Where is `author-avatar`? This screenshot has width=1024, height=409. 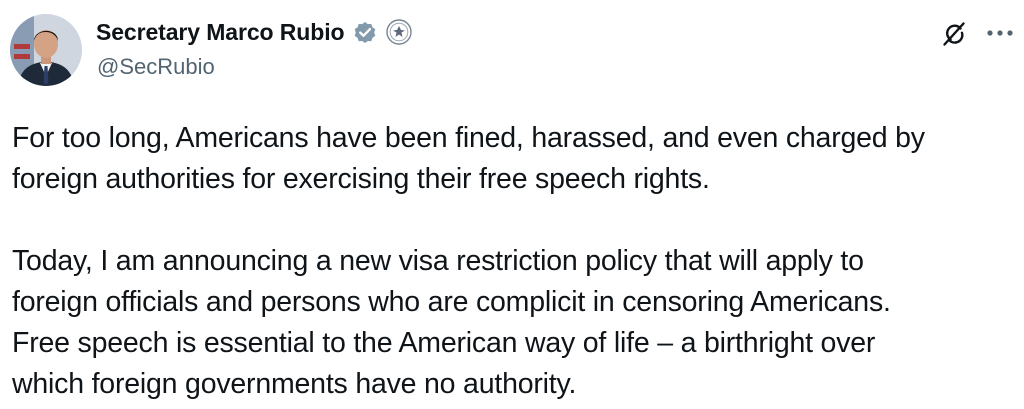
author-avatar is located at coordinates (46, 50).